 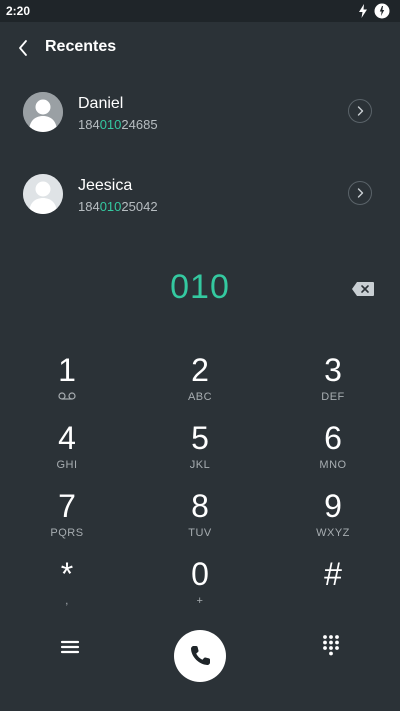 I want to click on key-star: * ,, so click(x=67, y=588).